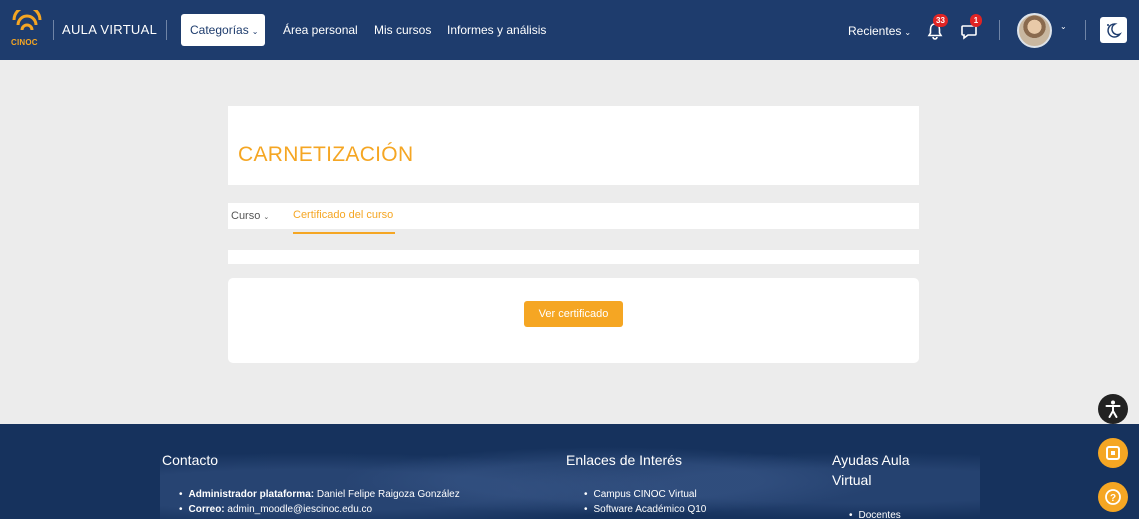 The width and height of the screenshot is (1139, 519). Describe the element at coordinates (319, 509) in the screenshot. I see `list-item: Correo: admin_moodle@iescinoc.edu.co` at that location.